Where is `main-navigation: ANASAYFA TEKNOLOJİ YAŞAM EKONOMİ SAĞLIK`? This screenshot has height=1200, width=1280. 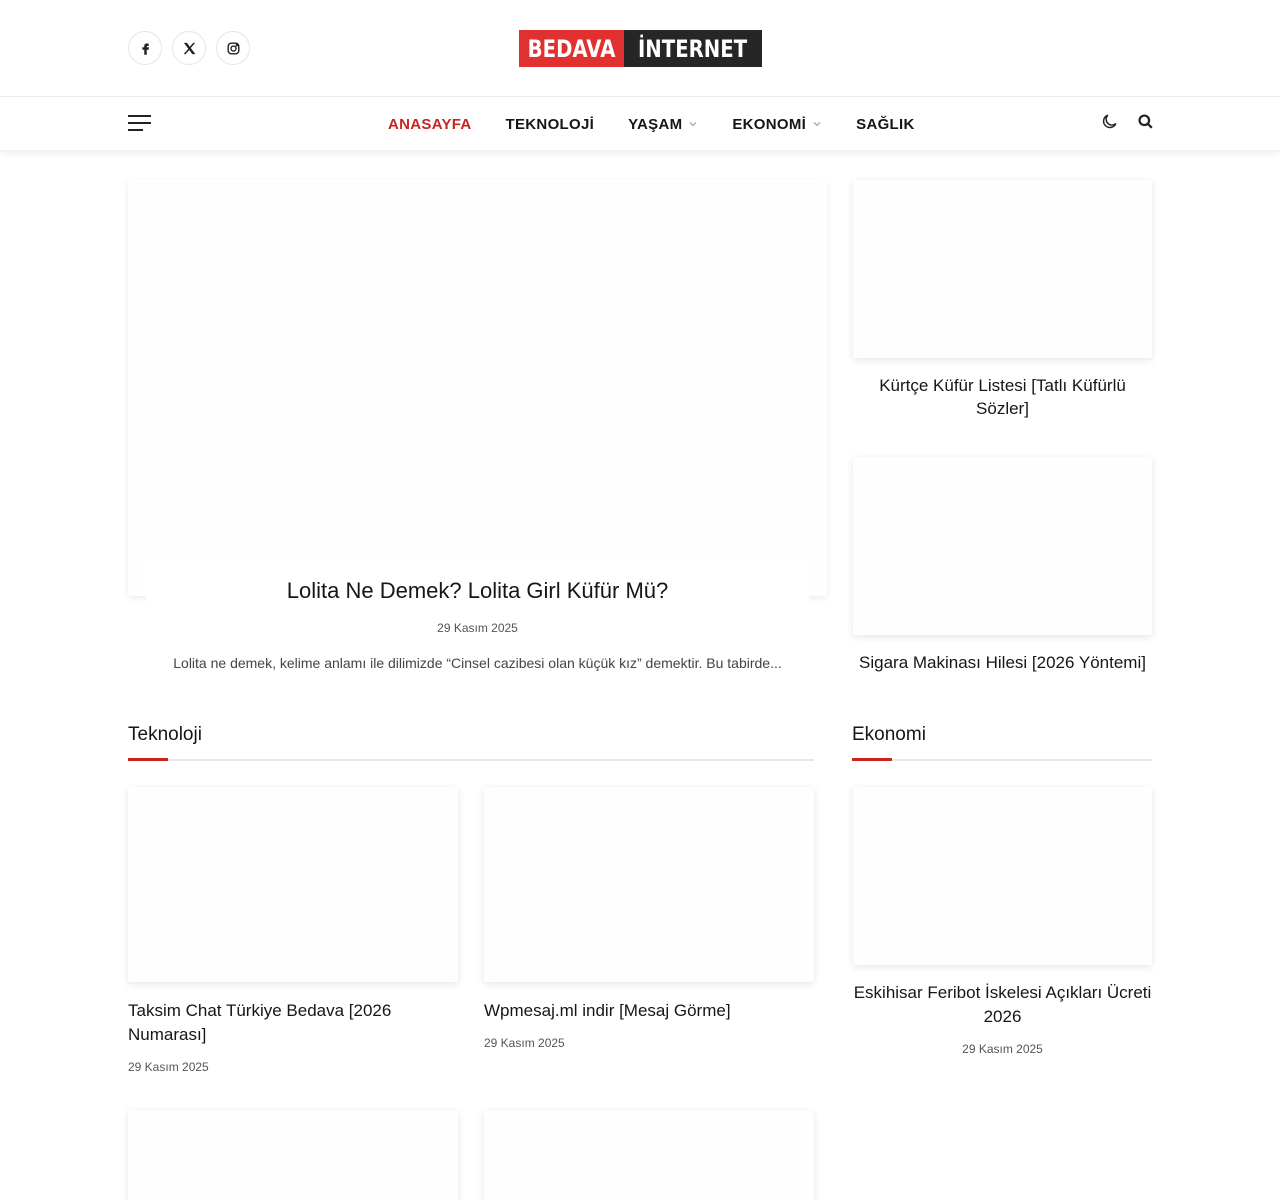 main-navigation: ANASAYFA TEKNOLOJİ YAŞAM EKONOMİ SAĞLIK is located at coordinates (640, 124).